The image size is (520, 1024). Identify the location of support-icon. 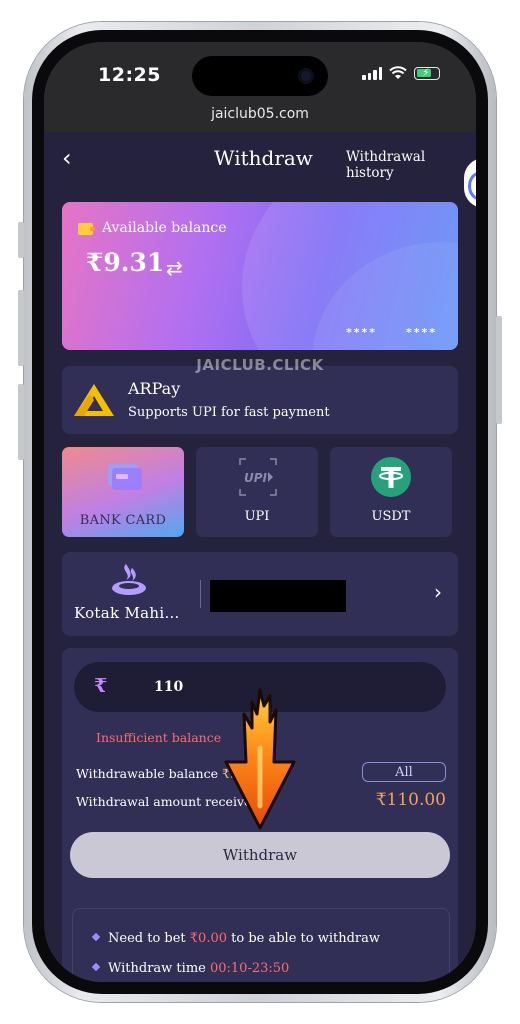
(472, 186).